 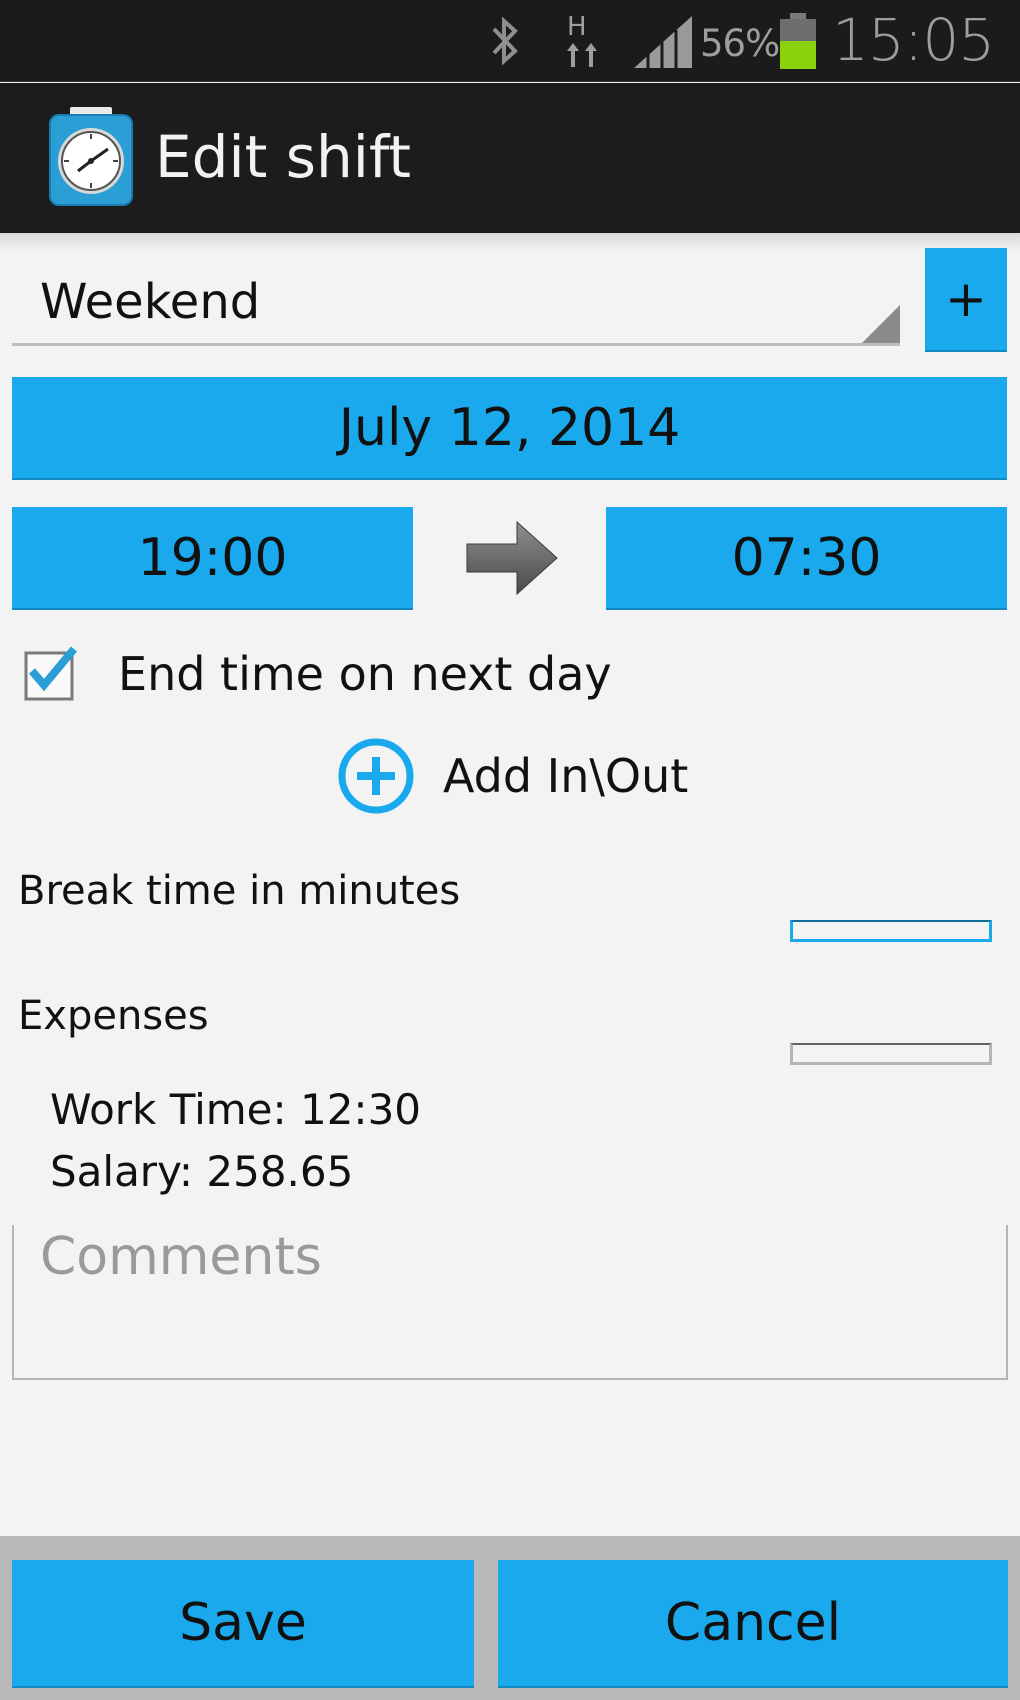 What do you see at coordinates (376, 776) in the screenshot?
I see `plus-circle-icon` at bounding box center [376, 776].